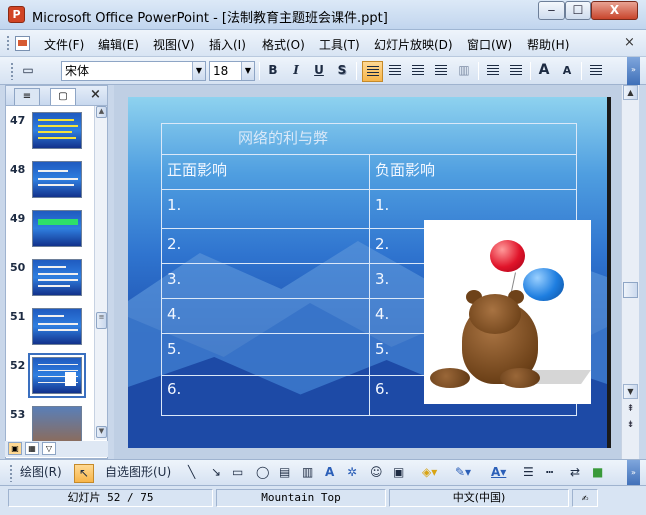 This screenshot has height=515, width=646. Describe the element at coordinates (463, 473) in the screenshot. I see `line-color-icon: ✎▾` at that location.